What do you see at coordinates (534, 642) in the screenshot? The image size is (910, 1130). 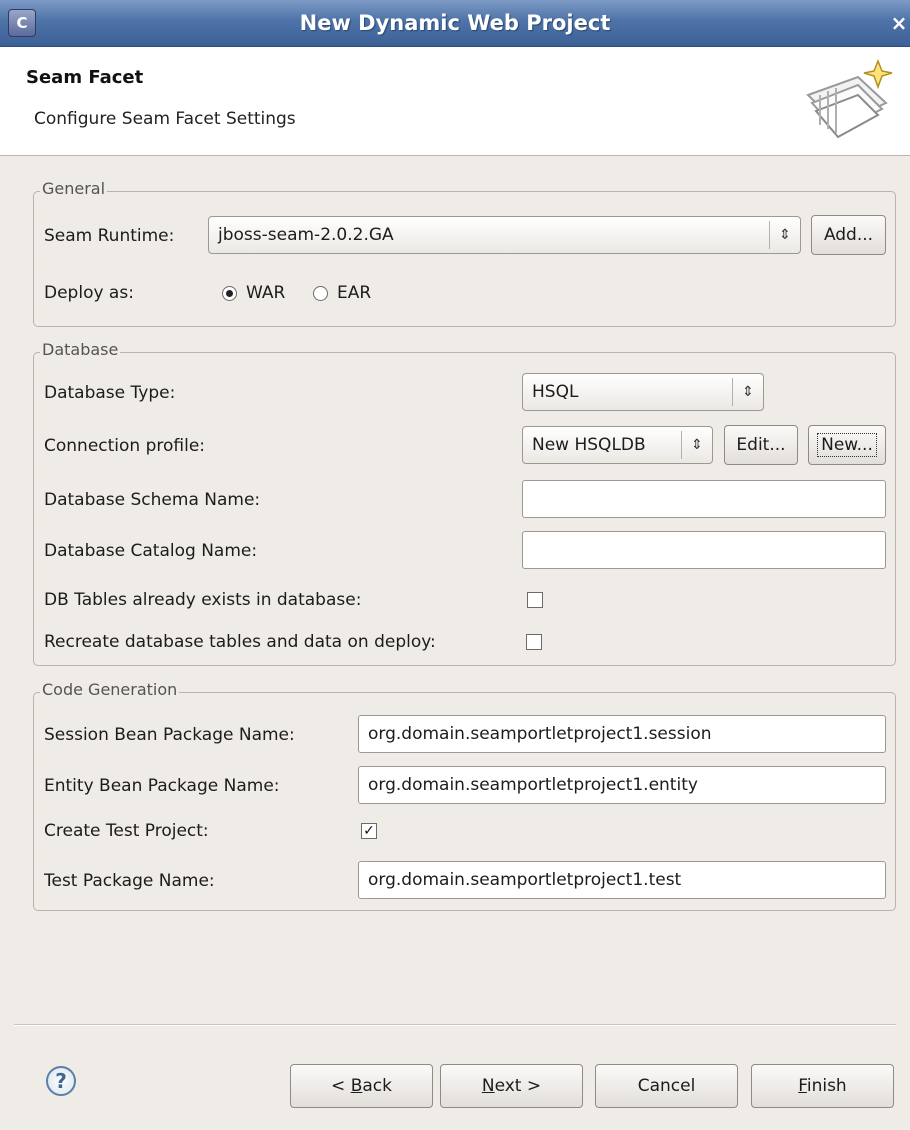 I see `recreate-tables-checkbox` at bounding box center [534, 642].